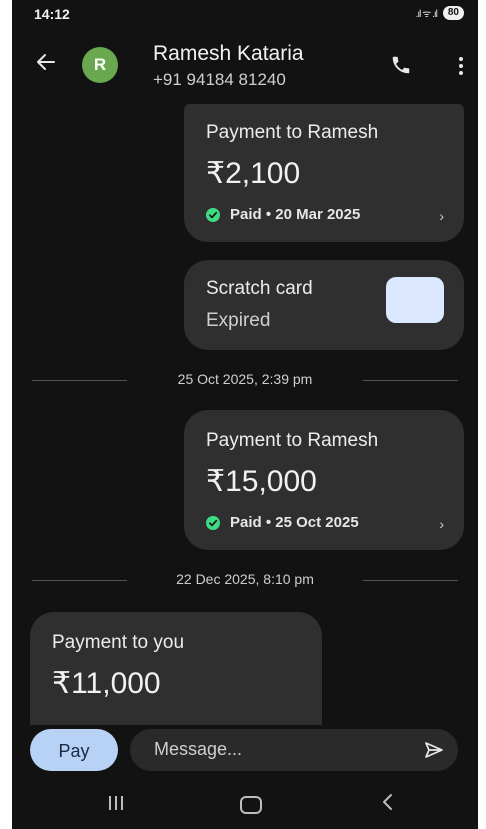  I want to click on payment-status: Paid • 20 Mar 2025, so click(283, 214).